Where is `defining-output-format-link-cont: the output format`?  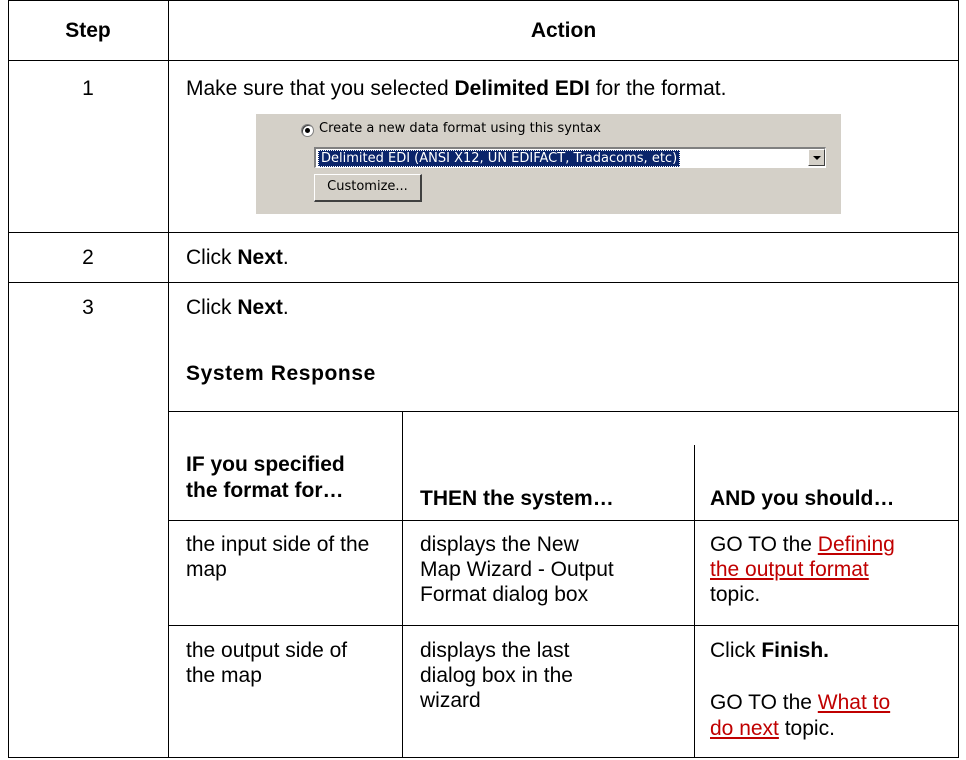
defining-output-format-link-cont: the output format is located at coordinates (789, 569).